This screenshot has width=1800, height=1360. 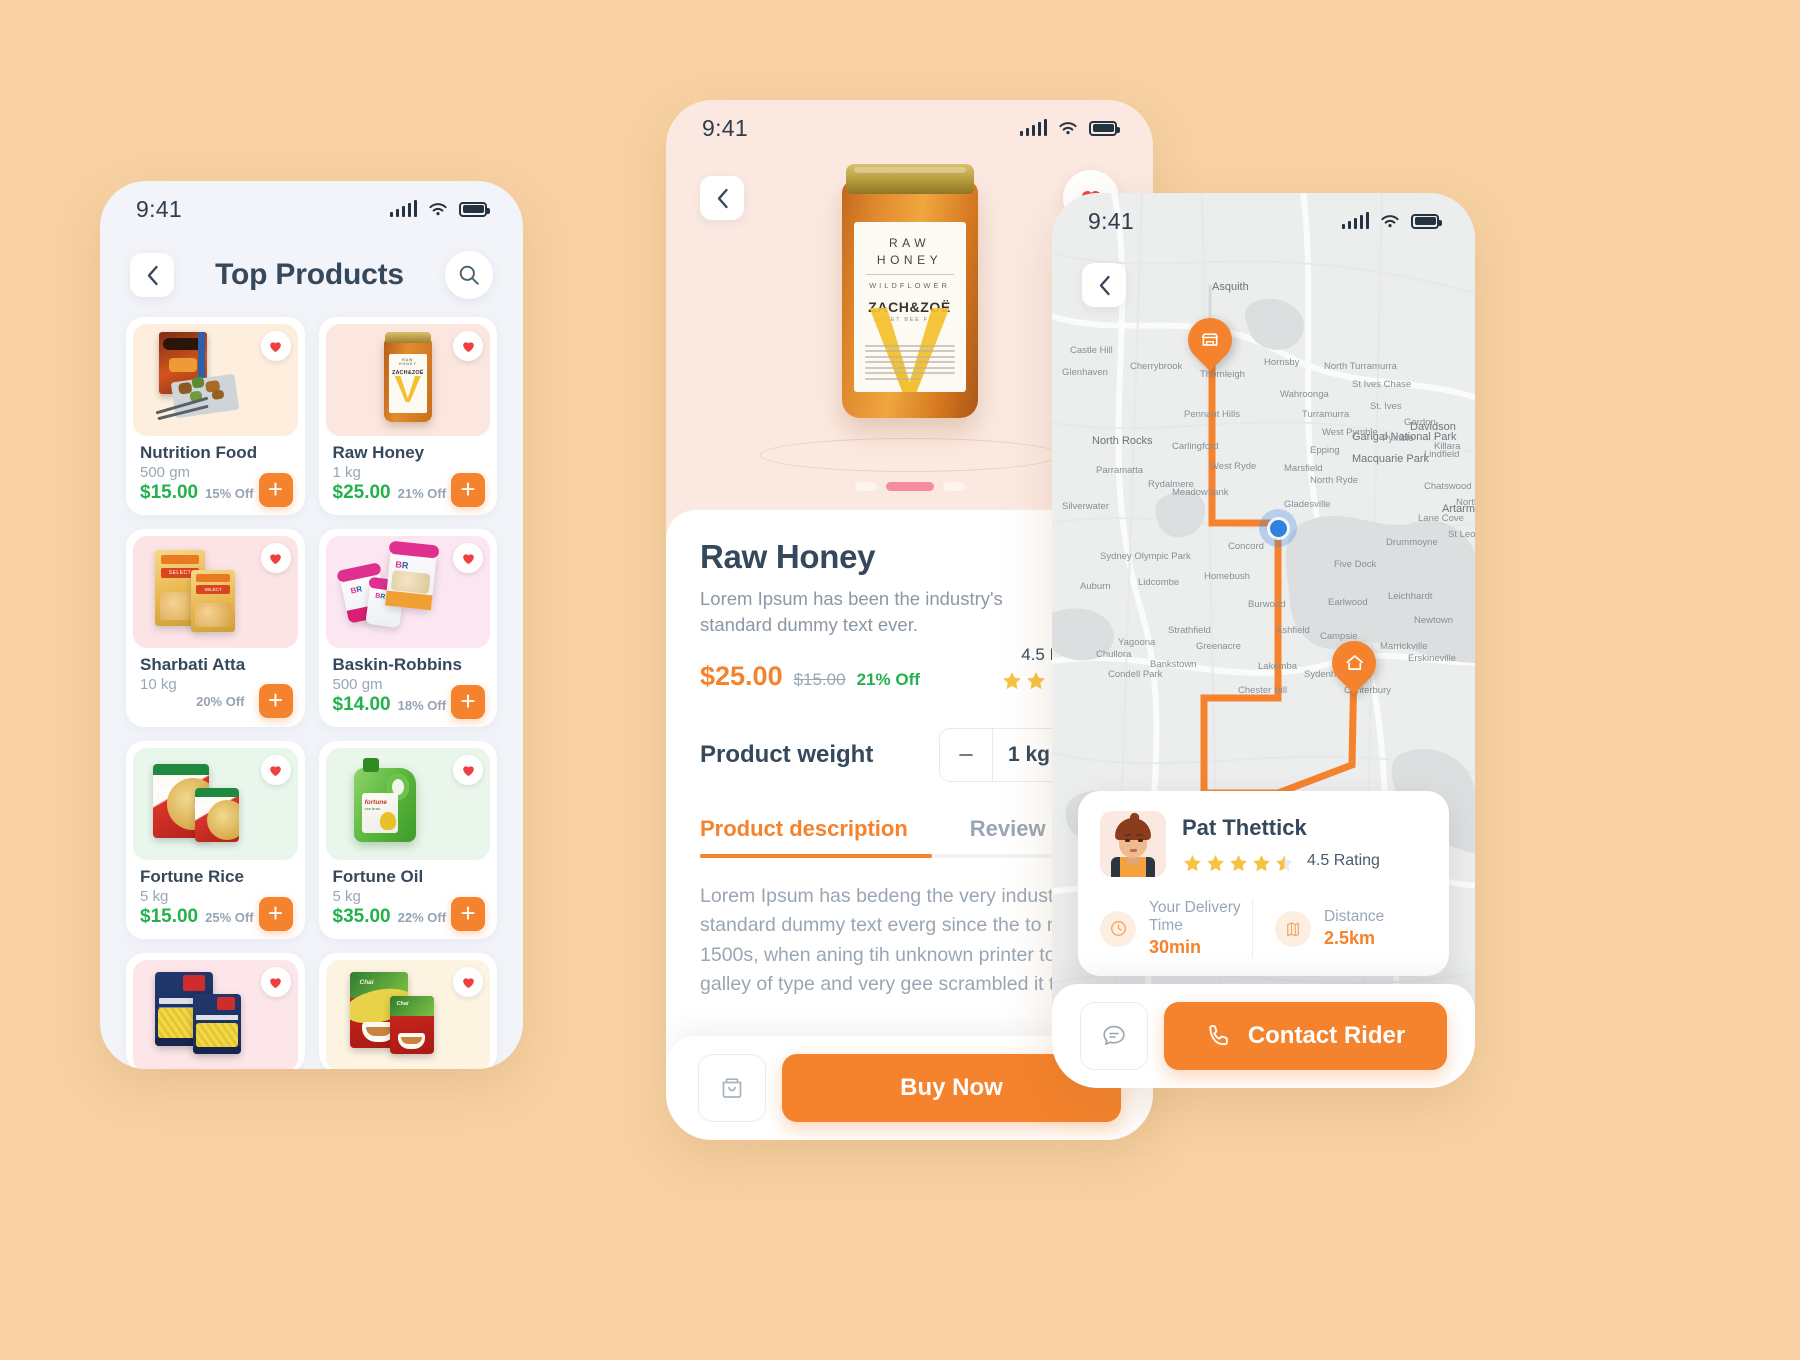 What do you see at coordinates (1360, 366) in the screenshot?
I see `map-label: North Turramurra` at bounding box center [1360, 366].